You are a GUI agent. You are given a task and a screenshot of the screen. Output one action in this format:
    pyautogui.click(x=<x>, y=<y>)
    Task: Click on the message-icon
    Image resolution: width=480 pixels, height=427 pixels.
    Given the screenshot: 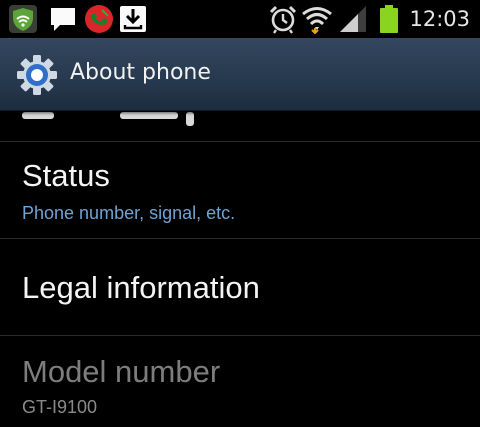 What is the action you would take?
    pyautogui.click(x=63, y=19)
    